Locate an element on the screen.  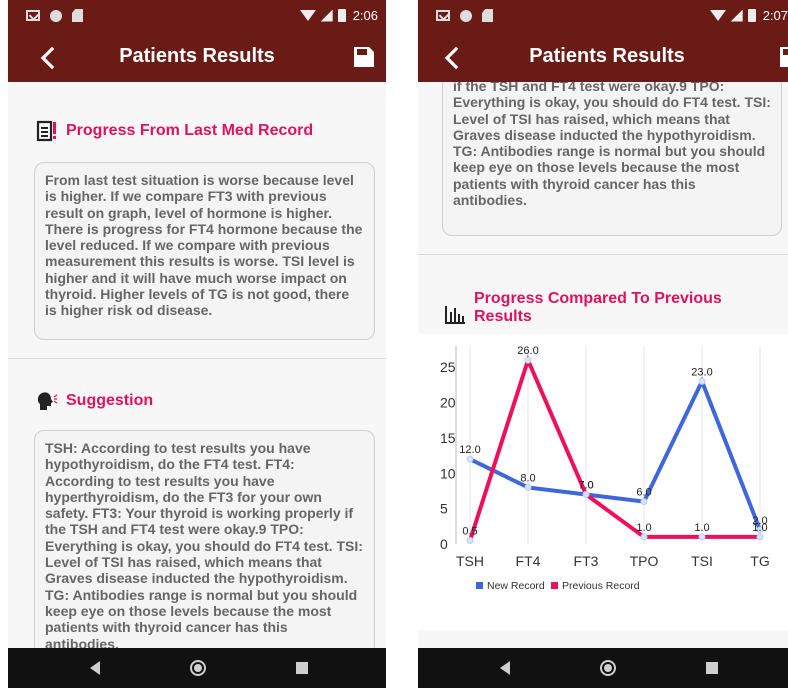
y-tick-label: 5 is located at coordinates (444, 509).